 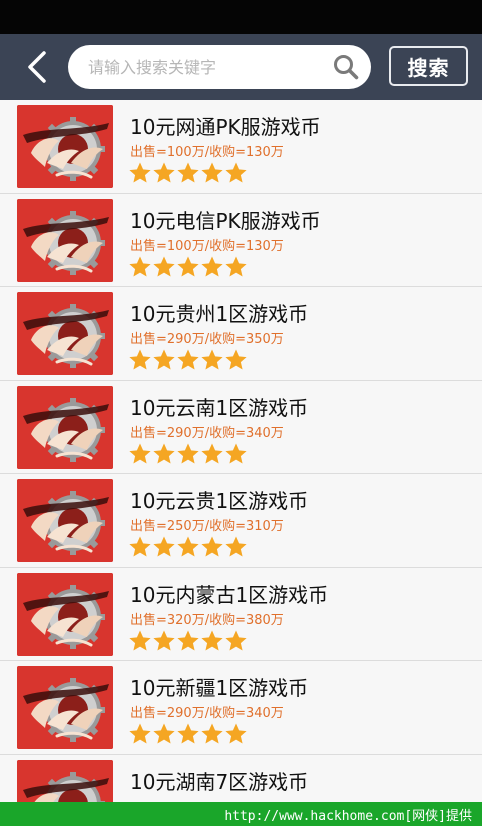 What do you see at coordinates (207, 620) in the screenshot?
I see `item-prices: 出售=320万/收购=380万` at bounding box center [207, 620].